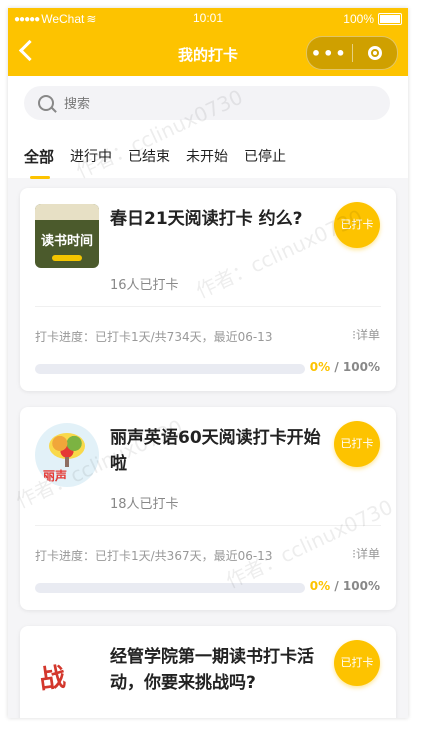 This screenshot has height=738, width=421. Describe the element at coordinates (265, 162) in the screenshot. I see `tab-stopped: 已停止` at that location.